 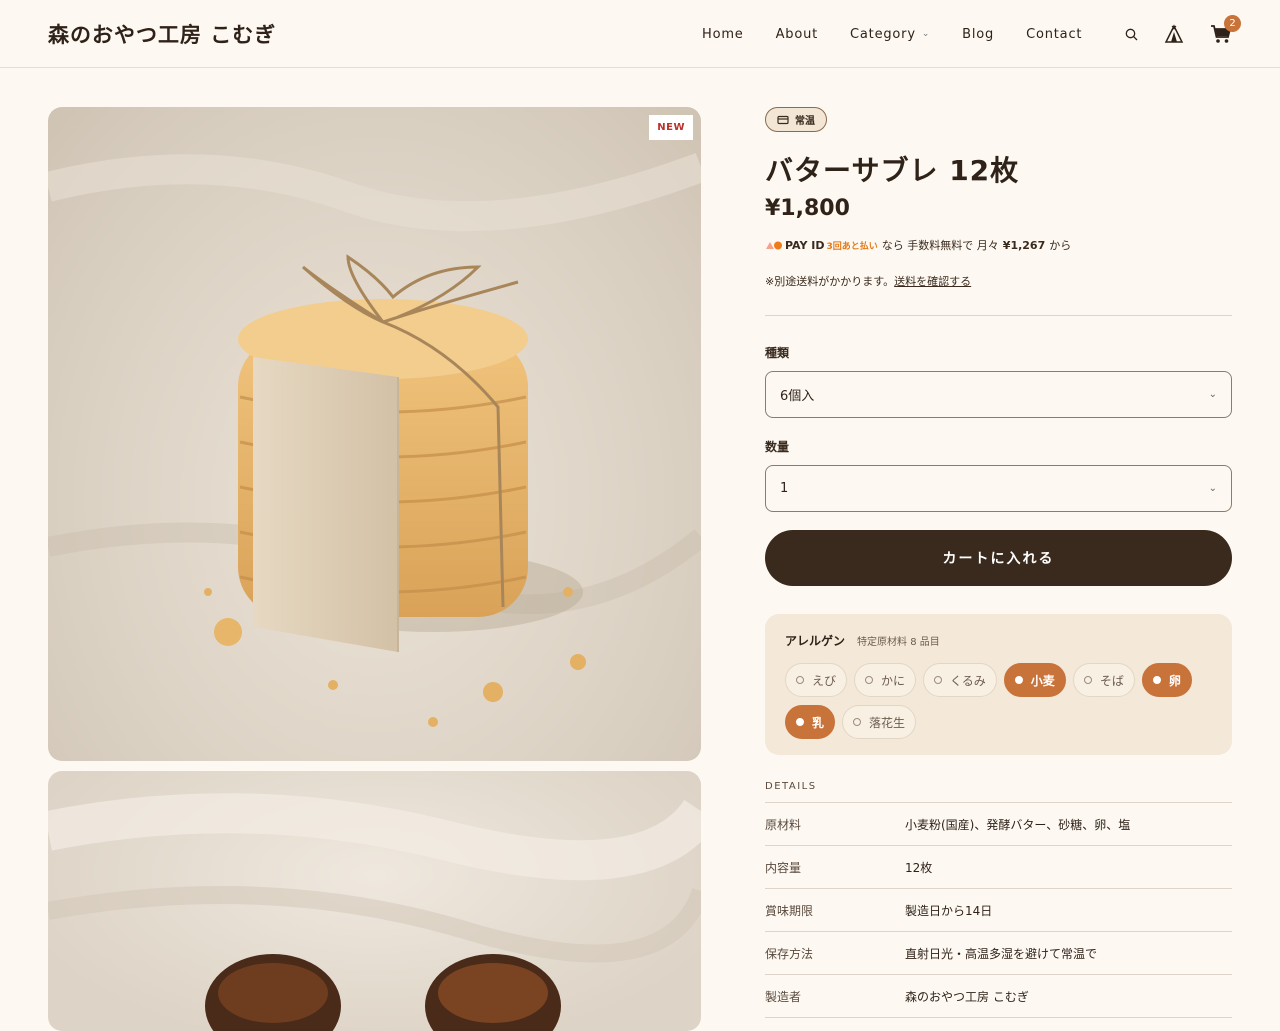 I want to click on pay-text-1: なら 手数料無料で 月々, so click(x=940, y=245).